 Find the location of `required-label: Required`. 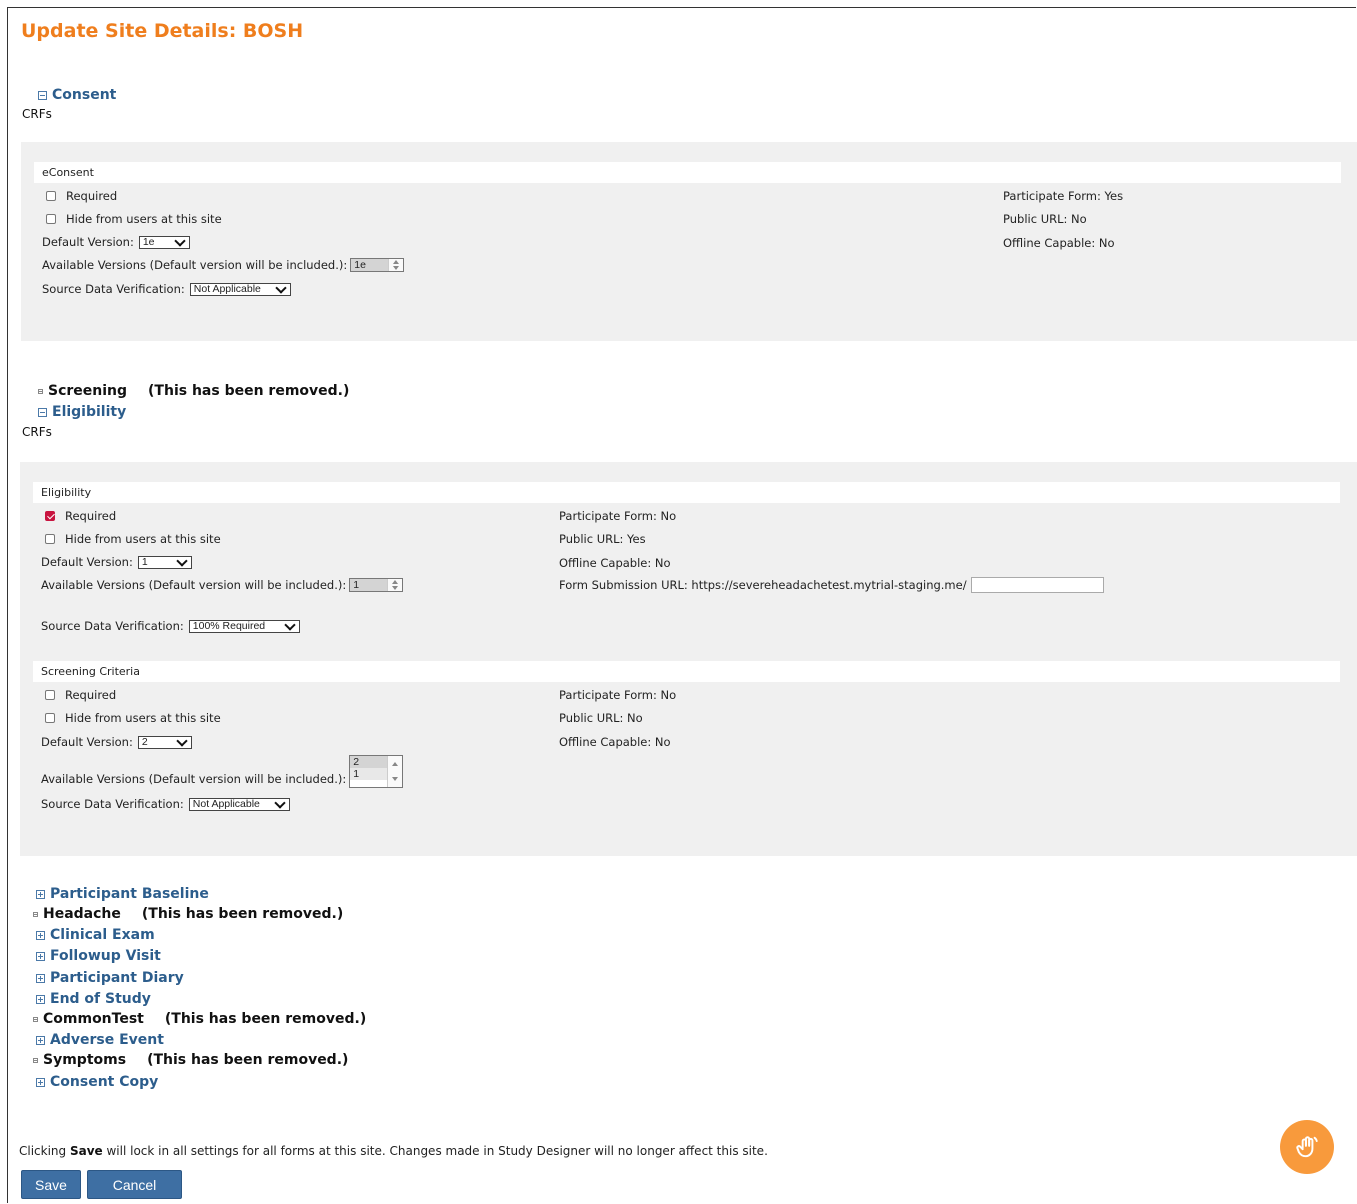

required-label: Required is located at coordinates (92, 196).